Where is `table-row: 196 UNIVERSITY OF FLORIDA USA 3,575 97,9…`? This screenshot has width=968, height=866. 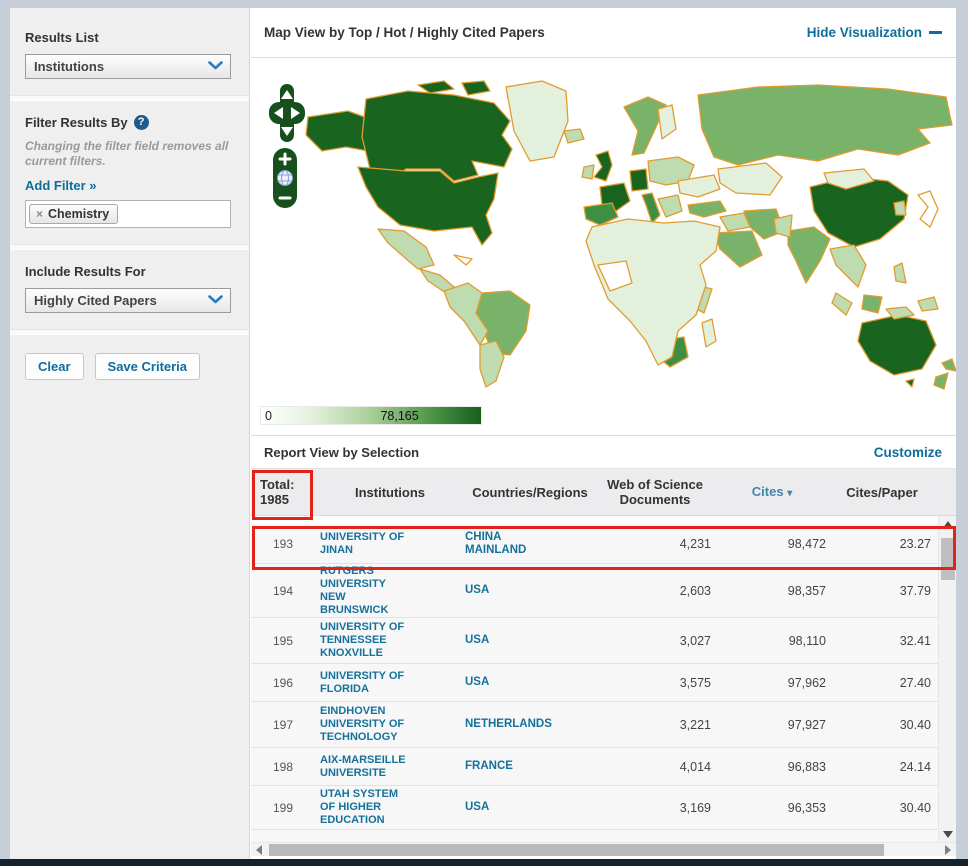
table-row: 196 UNIVERSITY OF FLORIDA USA 3,575 97,9… is located at coordinates (594, 683).